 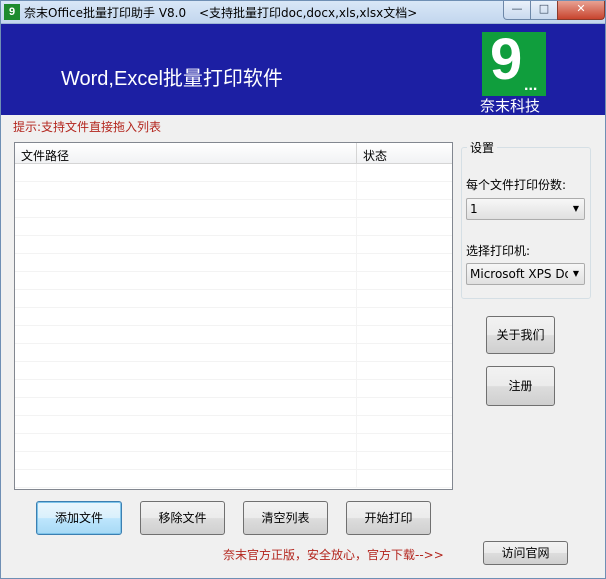 What do you see at coordinates (12, 12) in the screenshot?
I see `app-icon: 9` at bounding box center [12, 12].